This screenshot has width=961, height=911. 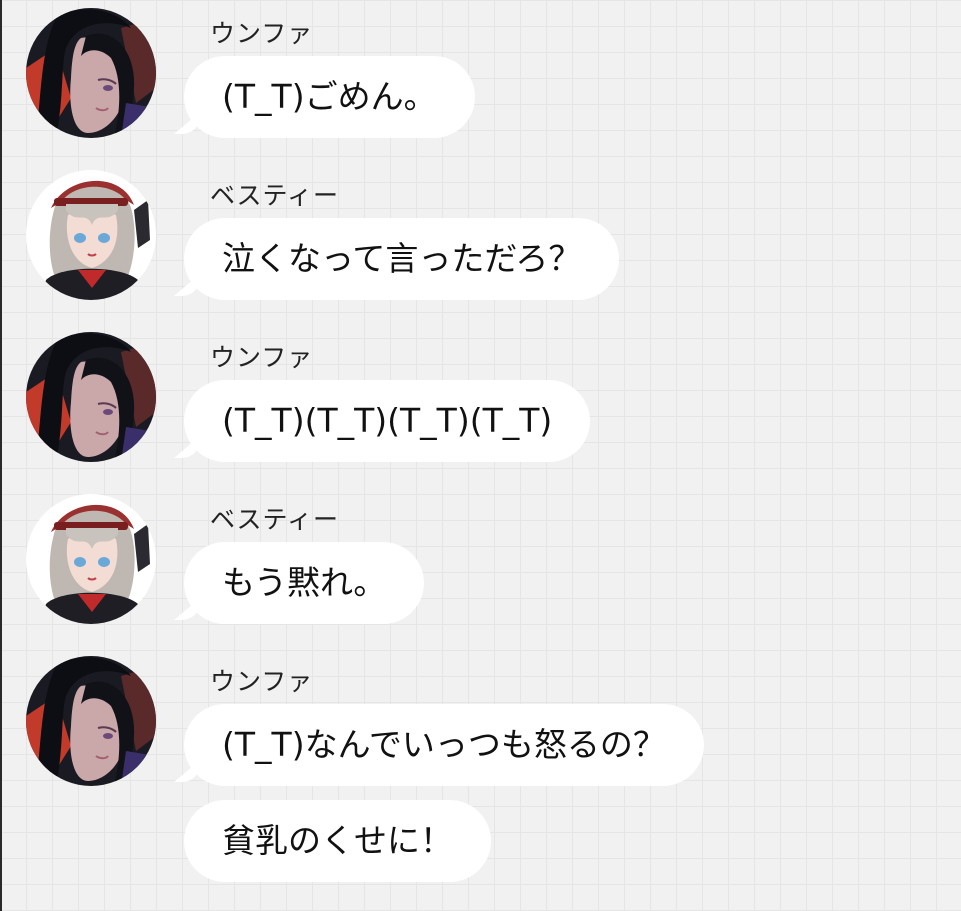 What do you see at coordinates (337, 841) in the screenshot?
I see `message-bubble: 貧乳のくせに！` at bounding box center [337, 841].